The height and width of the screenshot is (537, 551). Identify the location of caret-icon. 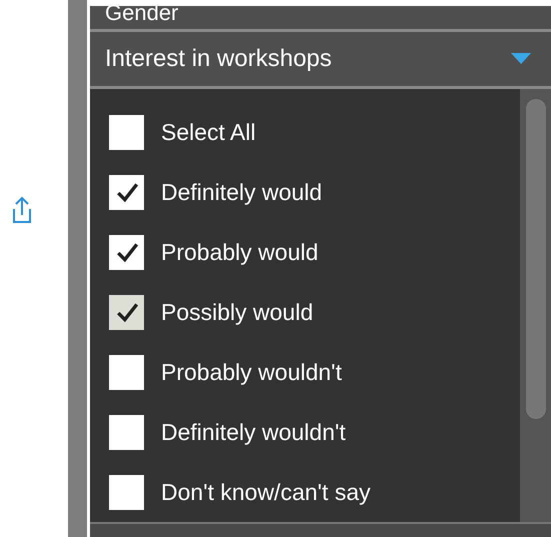
(521, 59).